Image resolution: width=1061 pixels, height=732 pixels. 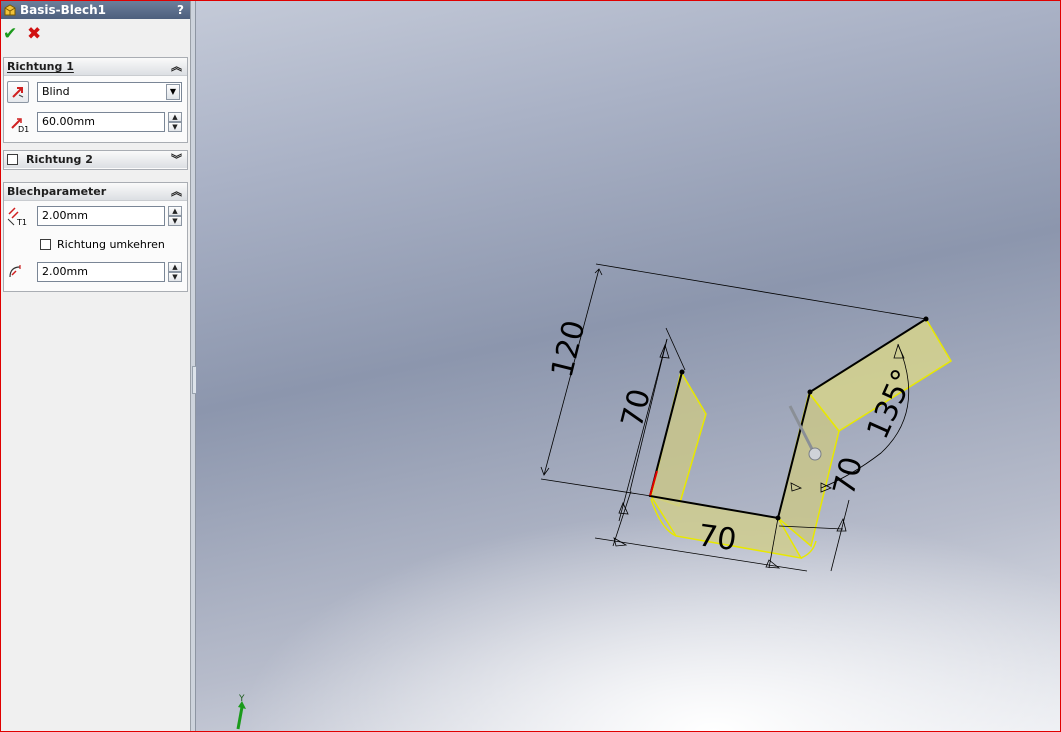 I want to click on end-condition-select: Blind ▼, so click(x=109, y=92).